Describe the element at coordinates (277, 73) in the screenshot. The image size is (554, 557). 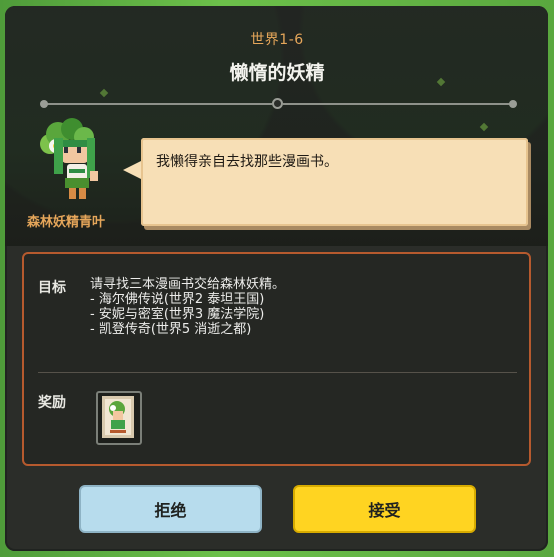
I see `quest-title: 懒惰的妖精` at that location.